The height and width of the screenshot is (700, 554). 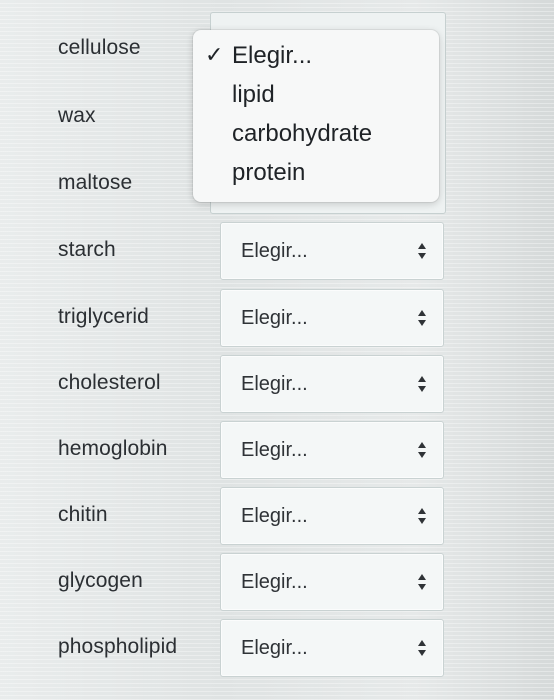 What do you see at coordinates (302, 134) in the screenshot?
I see `dropdown-option-carbohydrate: carbohydrate` at bounding box center [302, 134].